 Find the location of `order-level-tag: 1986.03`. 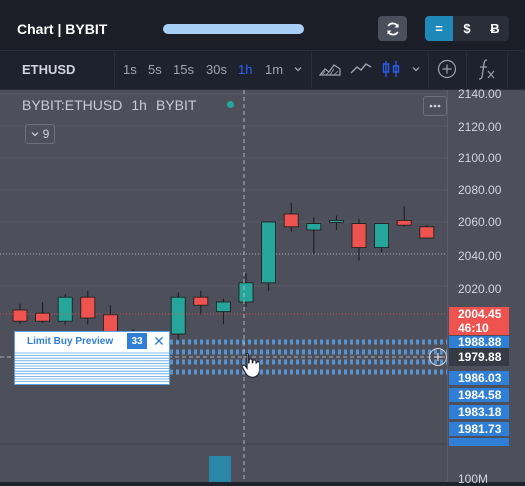

order-level-tag: 1986.03 is located at coordinates (479, 378).